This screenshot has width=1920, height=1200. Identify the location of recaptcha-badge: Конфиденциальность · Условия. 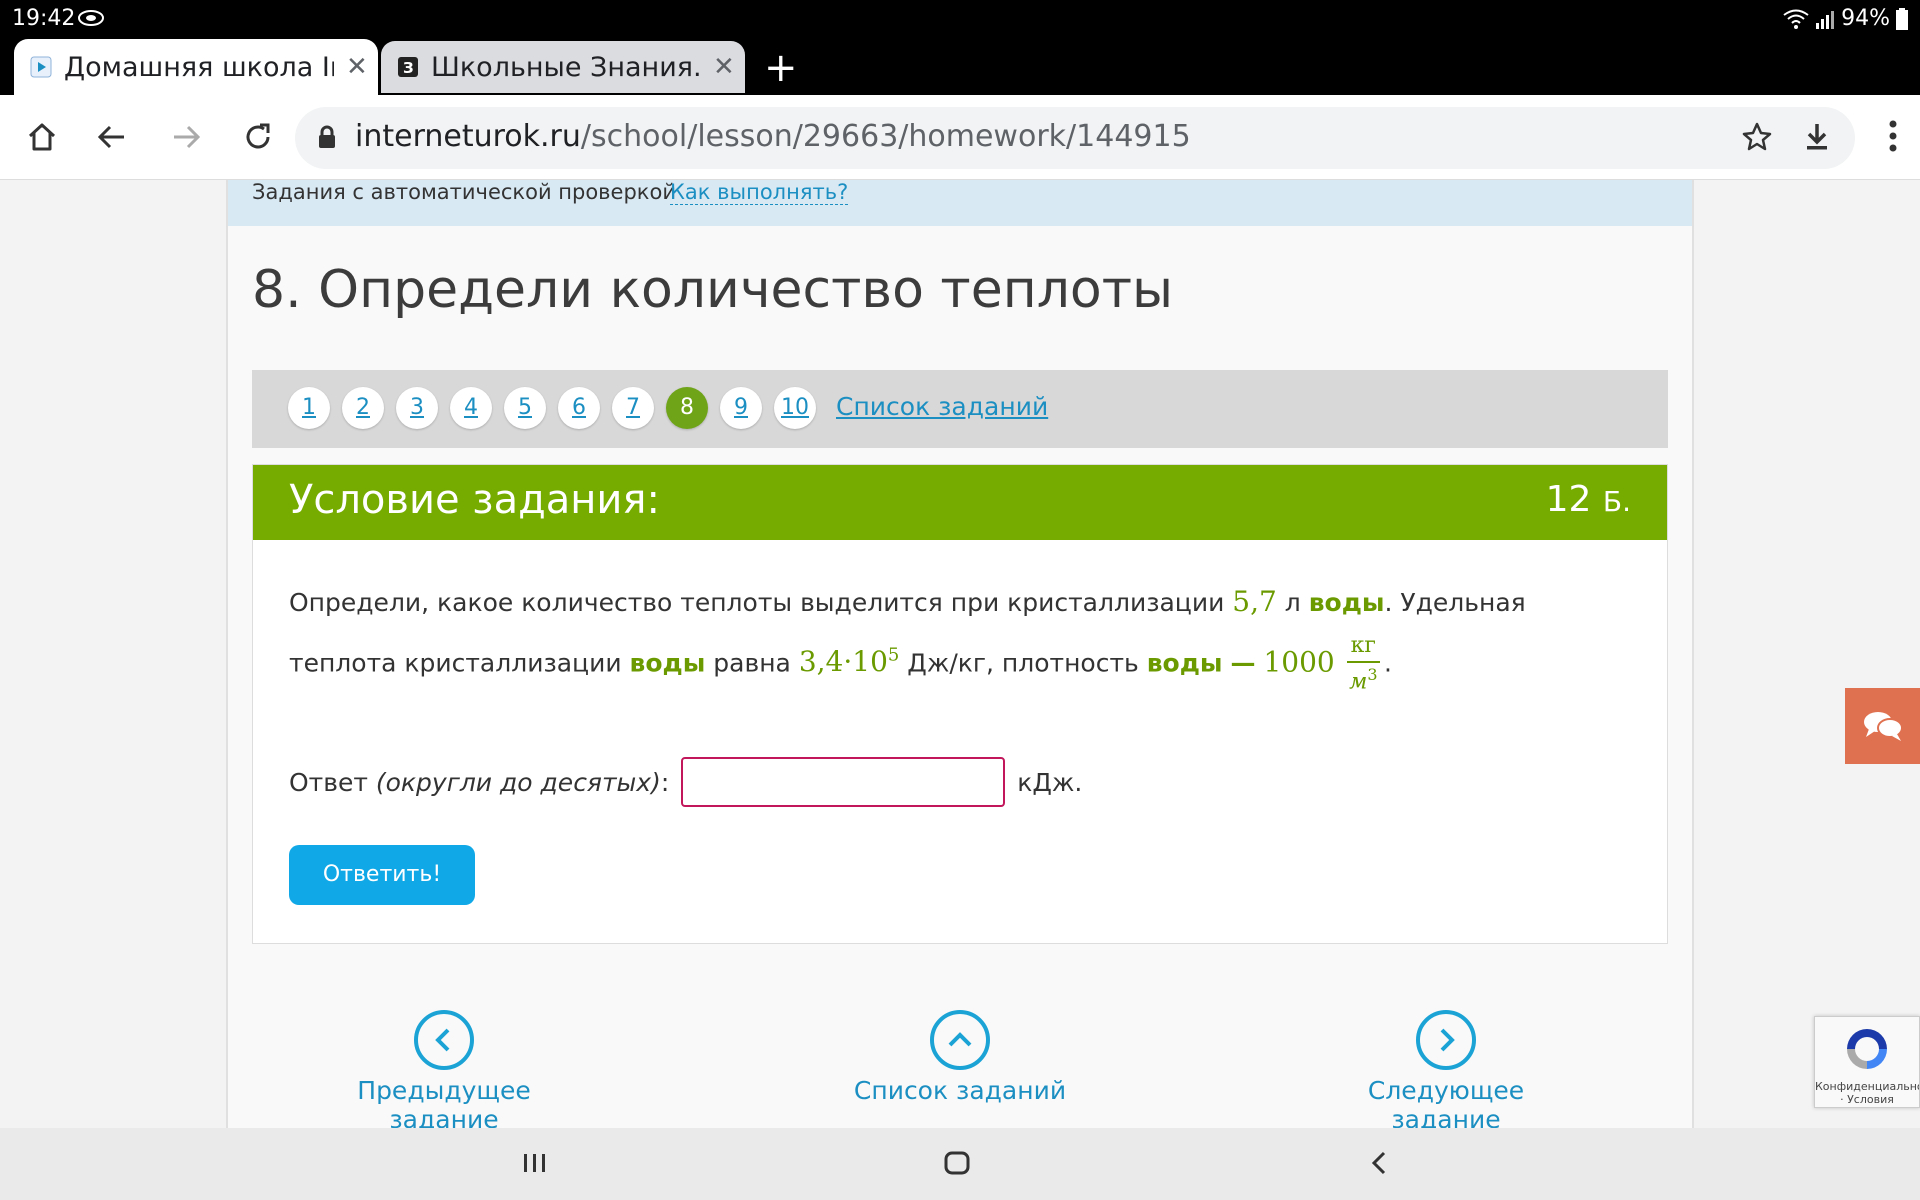
(1867, 1062).